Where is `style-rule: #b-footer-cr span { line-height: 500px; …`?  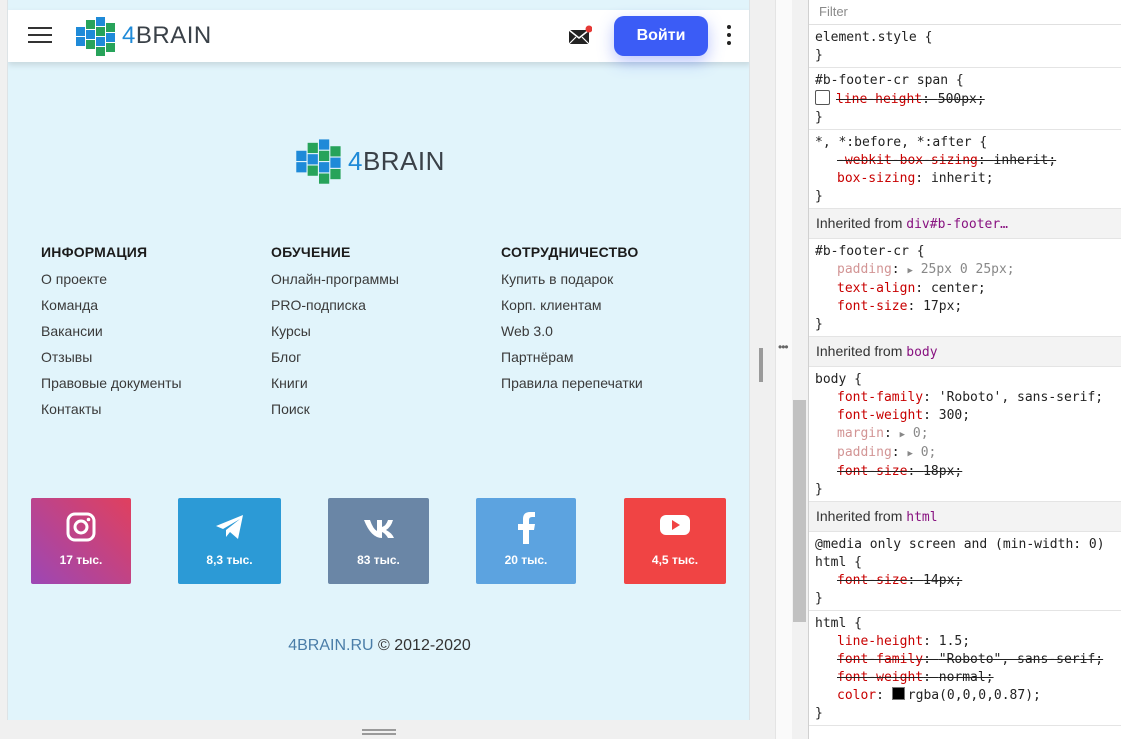 style-rule: #b-footer-cr span { line-height: 500px; … is located at coordinates (965, 99).